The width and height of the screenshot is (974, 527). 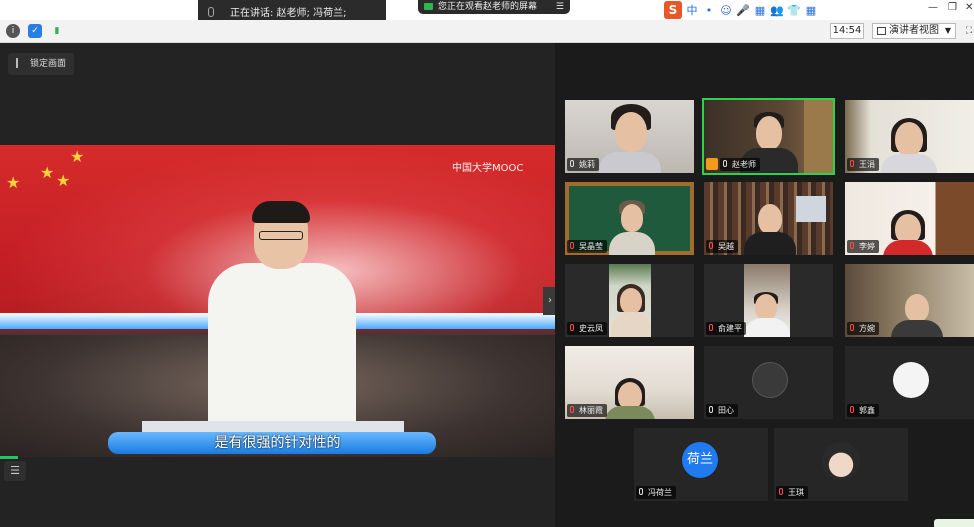 I want to click on lock-view-button: 锁定画面, so click(x=41, y=64).